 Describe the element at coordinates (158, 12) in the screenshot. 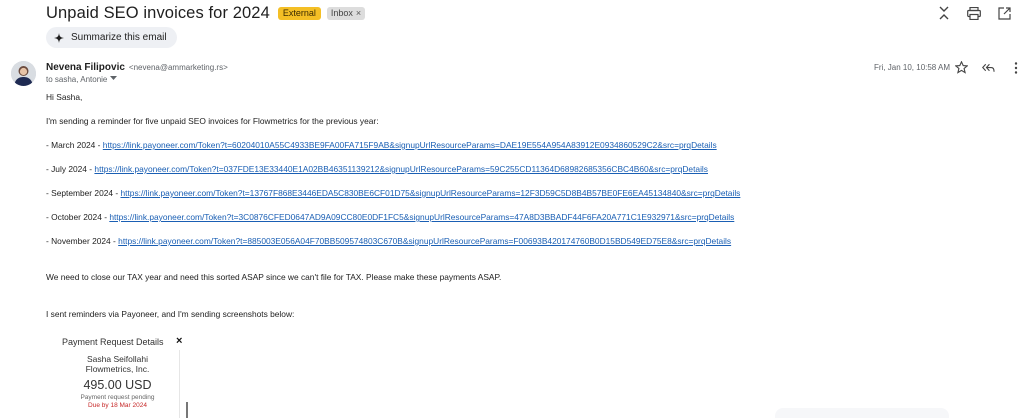

I see `email-subject: Unpaid SEO invoices for 2024` at that location.